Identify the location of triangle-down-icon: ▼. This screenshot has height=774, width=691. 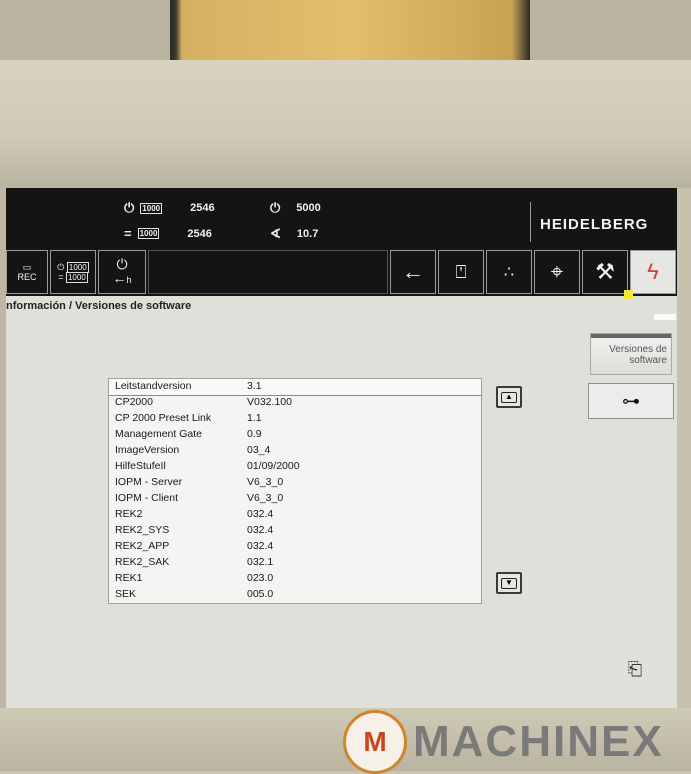
(509, 583).